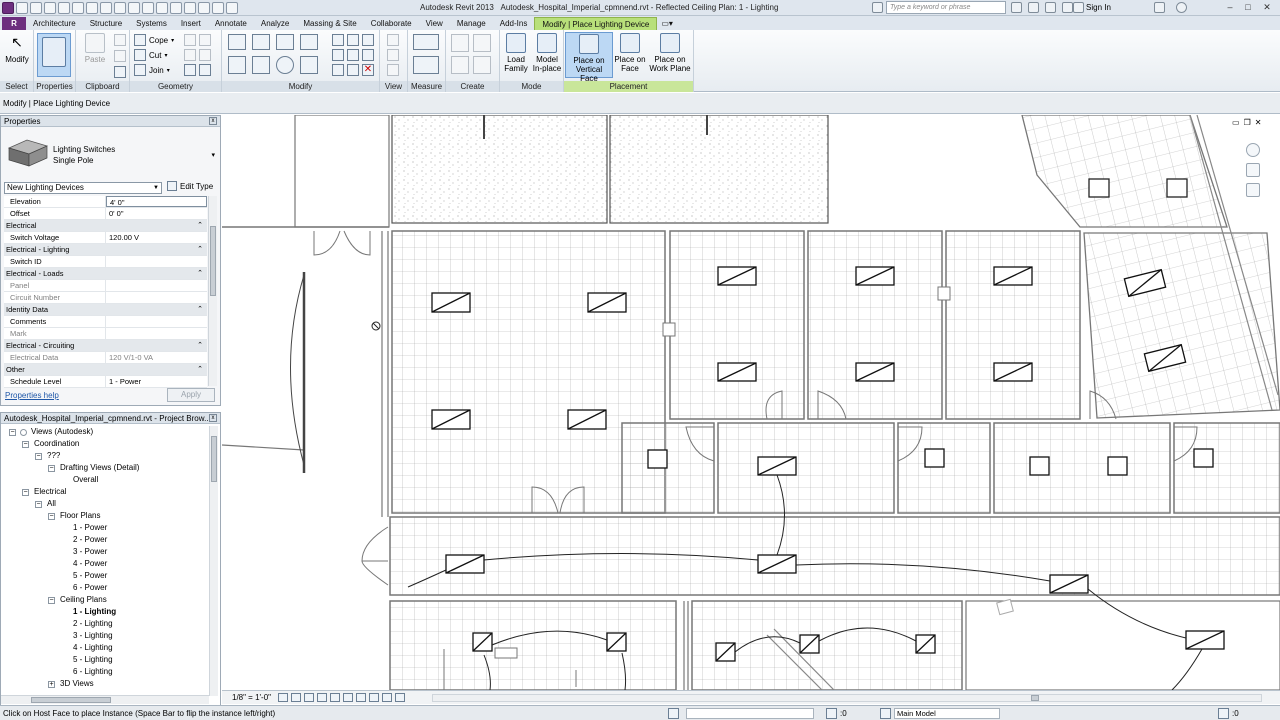  Describe the element at coordinates (54, 23) in the screenshot. I see `tab-architecture: Architecture` at that location.